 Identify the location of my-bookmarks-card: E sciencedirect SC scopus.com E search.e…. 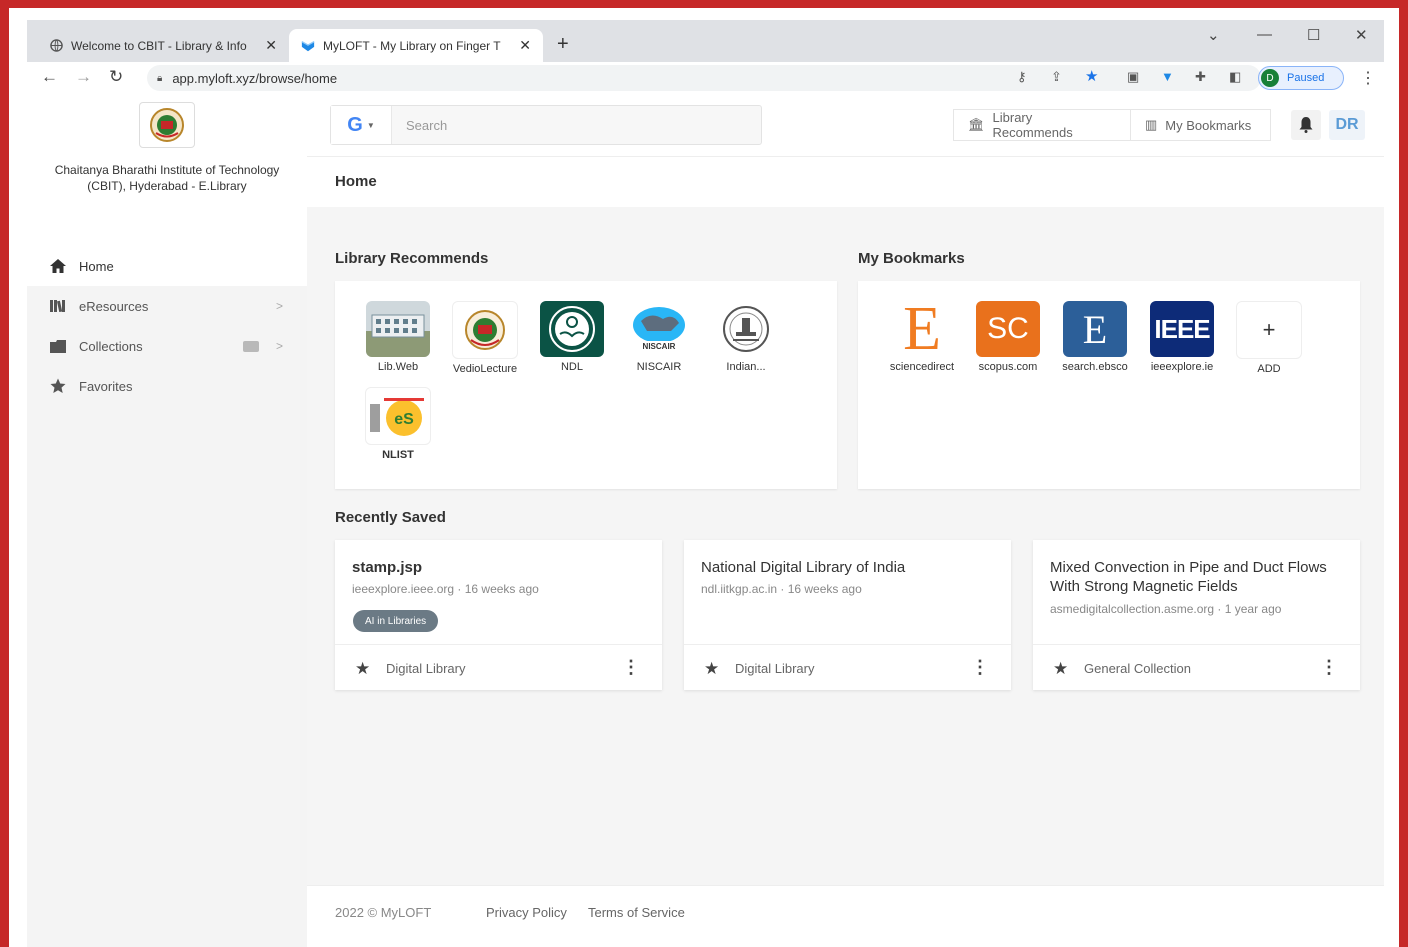
(1109, 385).